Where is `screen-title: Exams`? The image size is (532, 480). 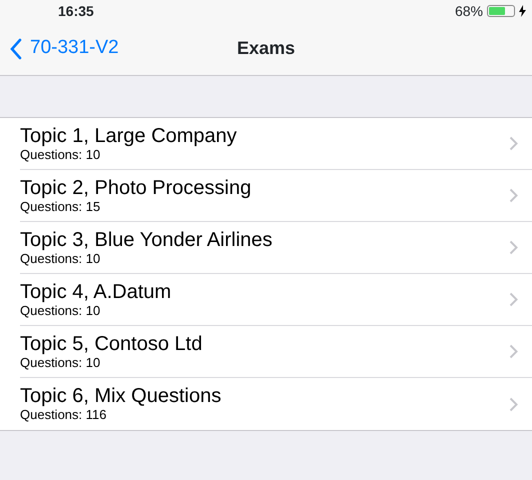
screen-title: Exams is located at coordinates (266, 49).